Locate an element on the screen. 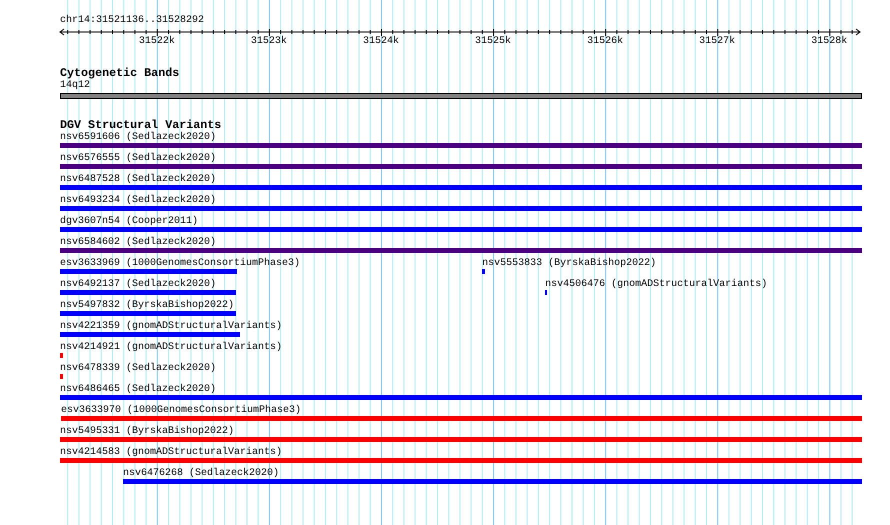  feature-label: esv3633970 (1000GenomesConsortiumPhase3) is located at coordinates (181, 411).